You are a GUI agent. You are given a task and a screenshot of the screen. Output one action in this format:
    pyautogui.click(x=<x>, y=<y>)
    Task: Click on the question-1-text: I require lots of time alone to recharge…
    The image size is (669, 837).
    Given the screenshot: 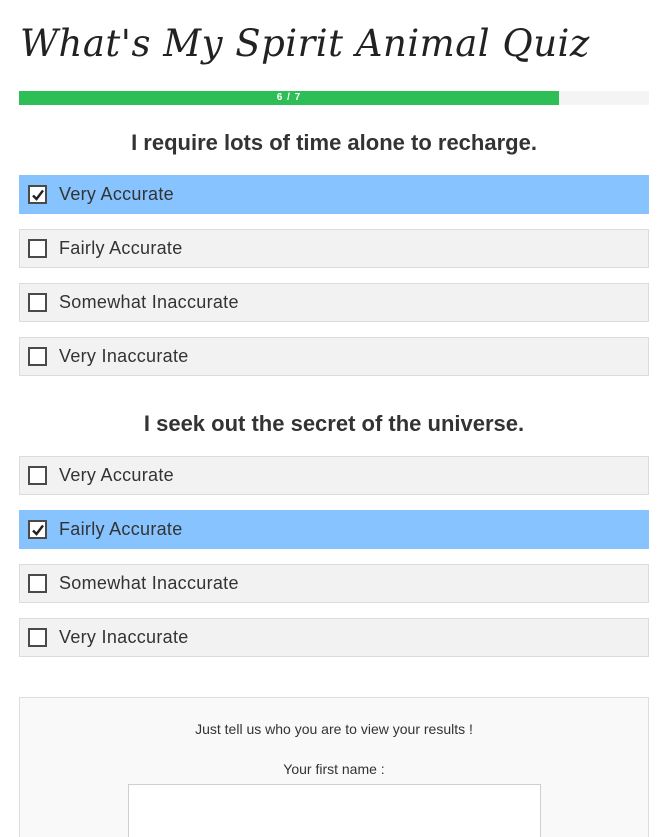 What is the action you would take?
    pyautogui.click(x=334, y=142)
    